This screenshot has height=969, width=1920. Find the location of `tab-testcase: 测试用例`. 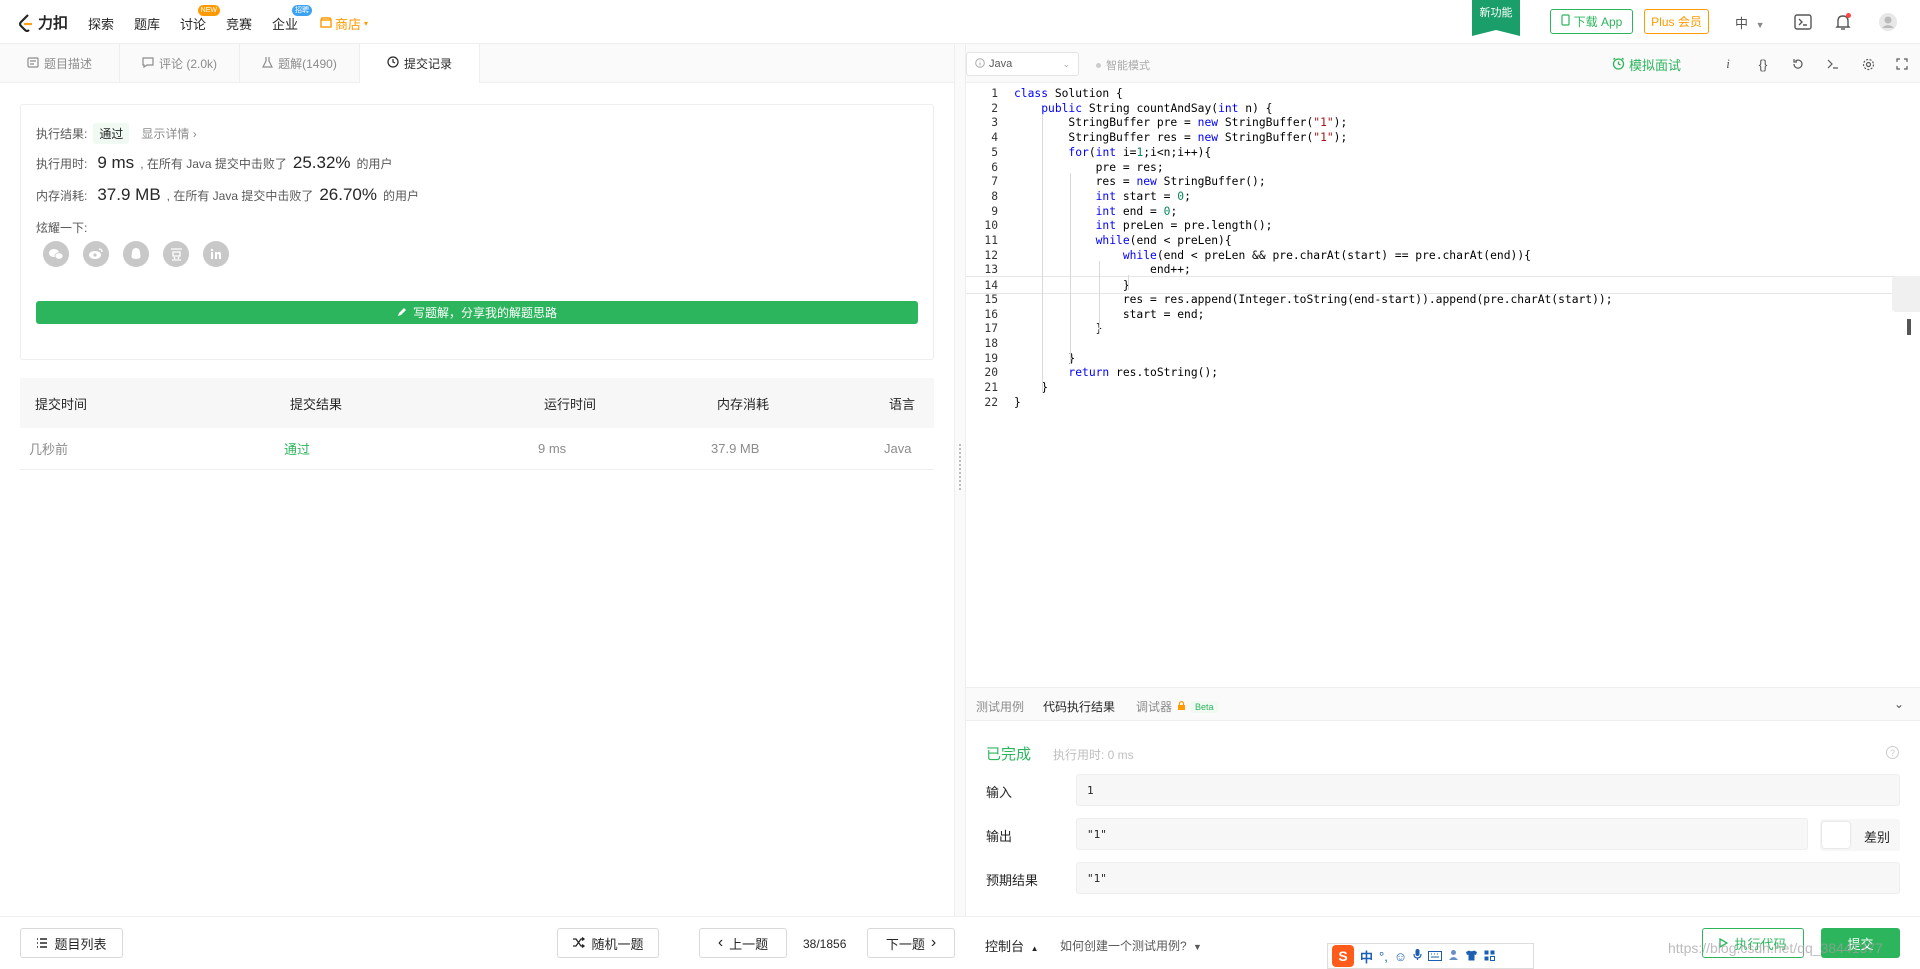

tab-testcase: 测试用例 is located at coordinates (1000, 706).